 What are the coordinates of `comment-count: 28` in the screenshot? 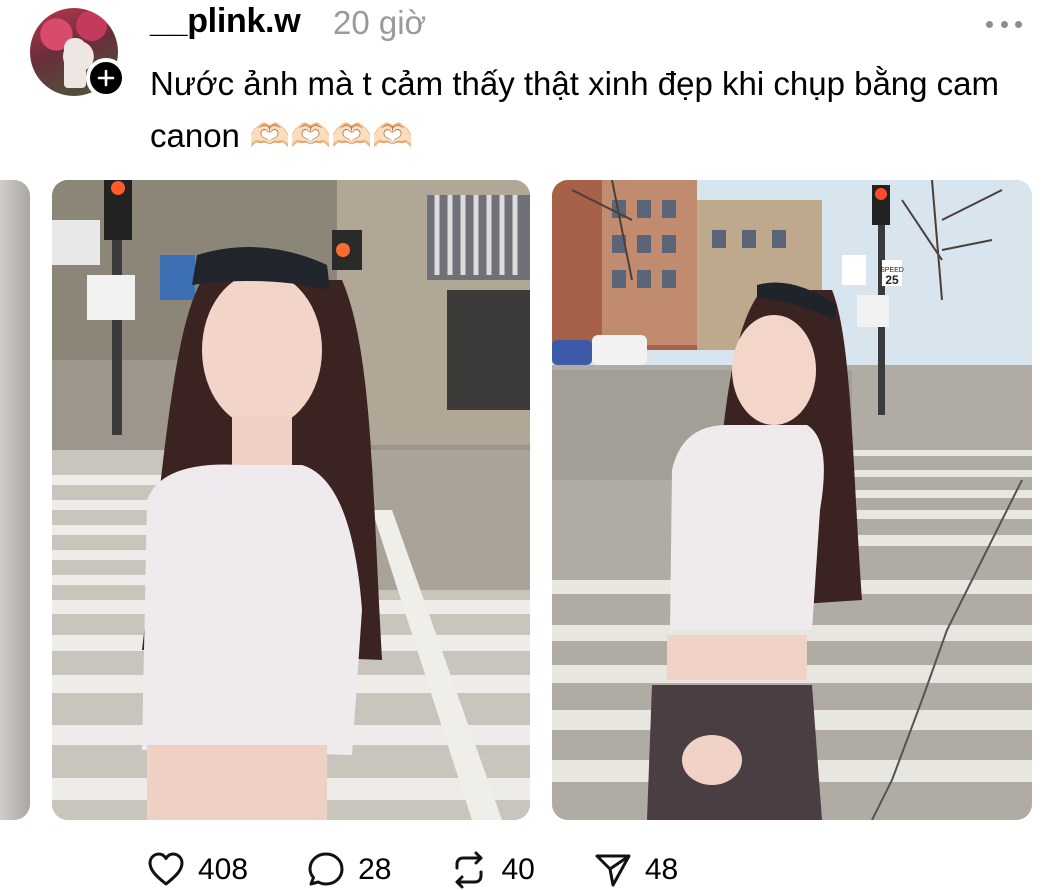 It's located at (375, 869).